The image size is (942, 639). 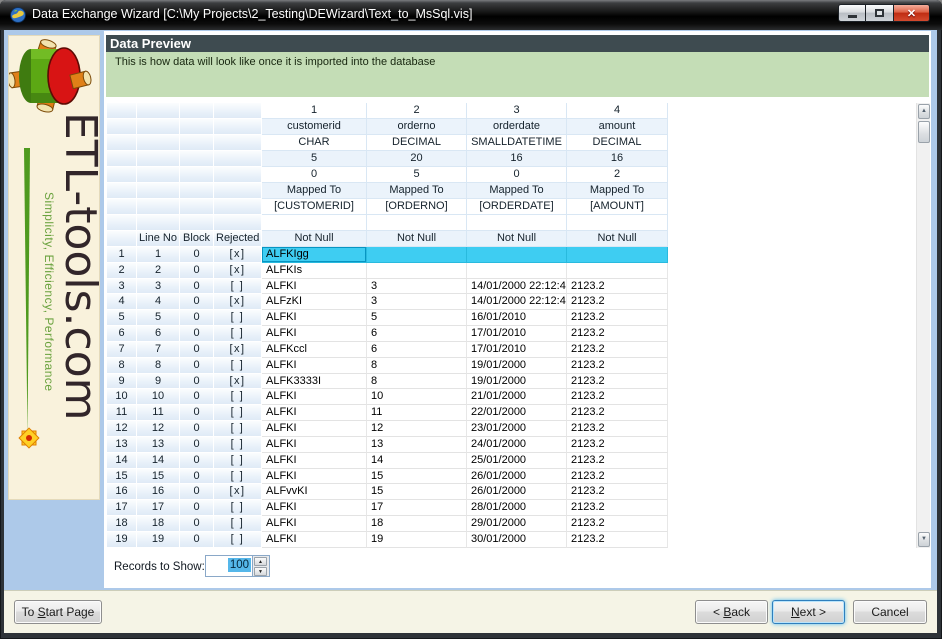 What do you see at coordinates (511, 429) in the screenshot?
I see `table-row: 12 12 0[ ] ALFKI 12 23/01/2000 2123.2` at bounding box center [511, 429].